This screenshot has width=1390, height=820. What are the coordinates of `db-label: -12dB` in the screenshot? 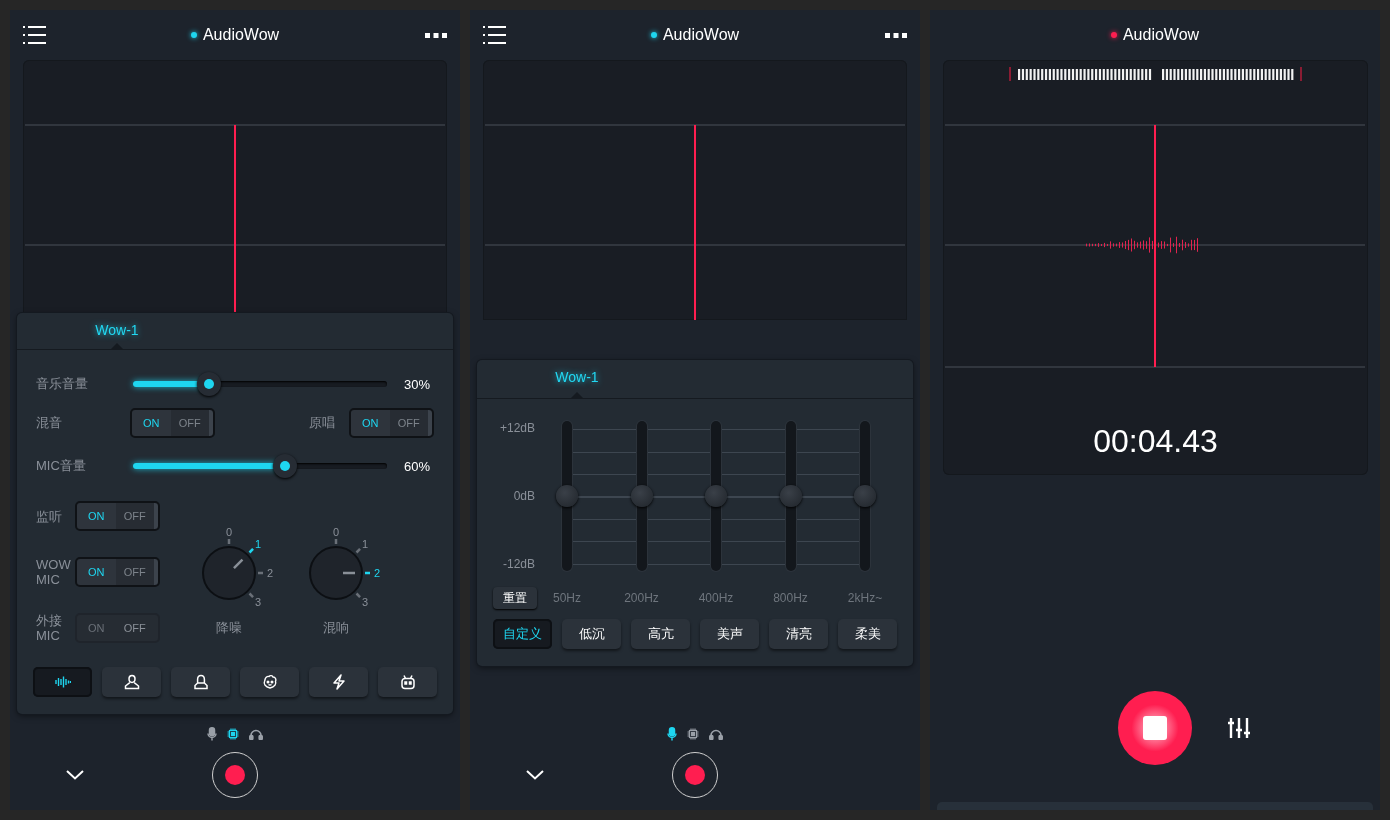 It's located at (518, 564).